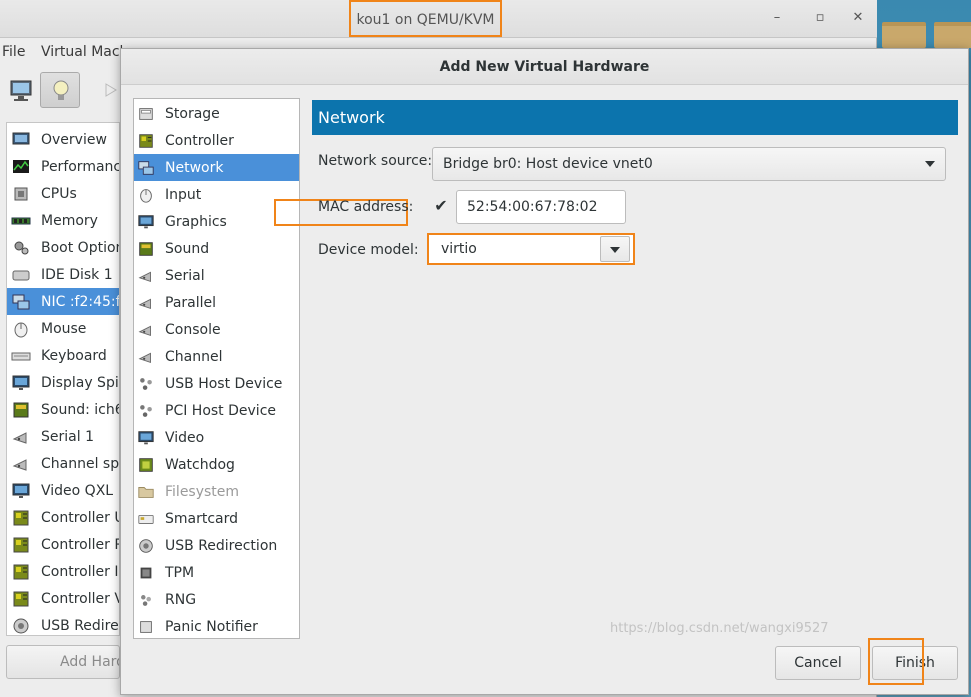  I want to click on hardware-type-label: USB Redirection, so click(221, 545).